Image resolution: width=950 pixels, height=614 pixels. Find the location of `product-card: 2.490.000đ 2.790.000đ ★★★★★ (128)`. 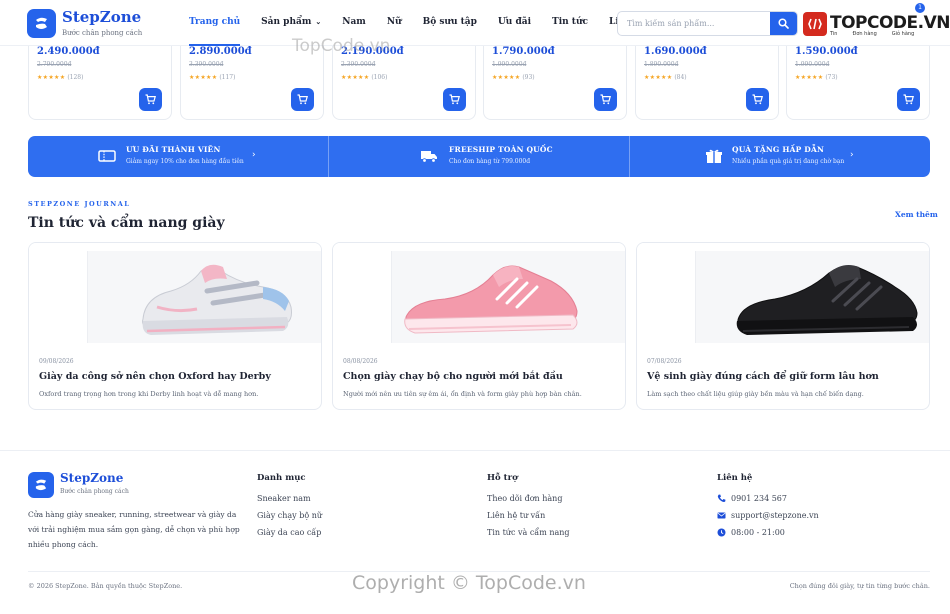

product-card: 2.490.000đ 2.790.000đ ★★★★★ (128) is located at coordinates (100, 78).